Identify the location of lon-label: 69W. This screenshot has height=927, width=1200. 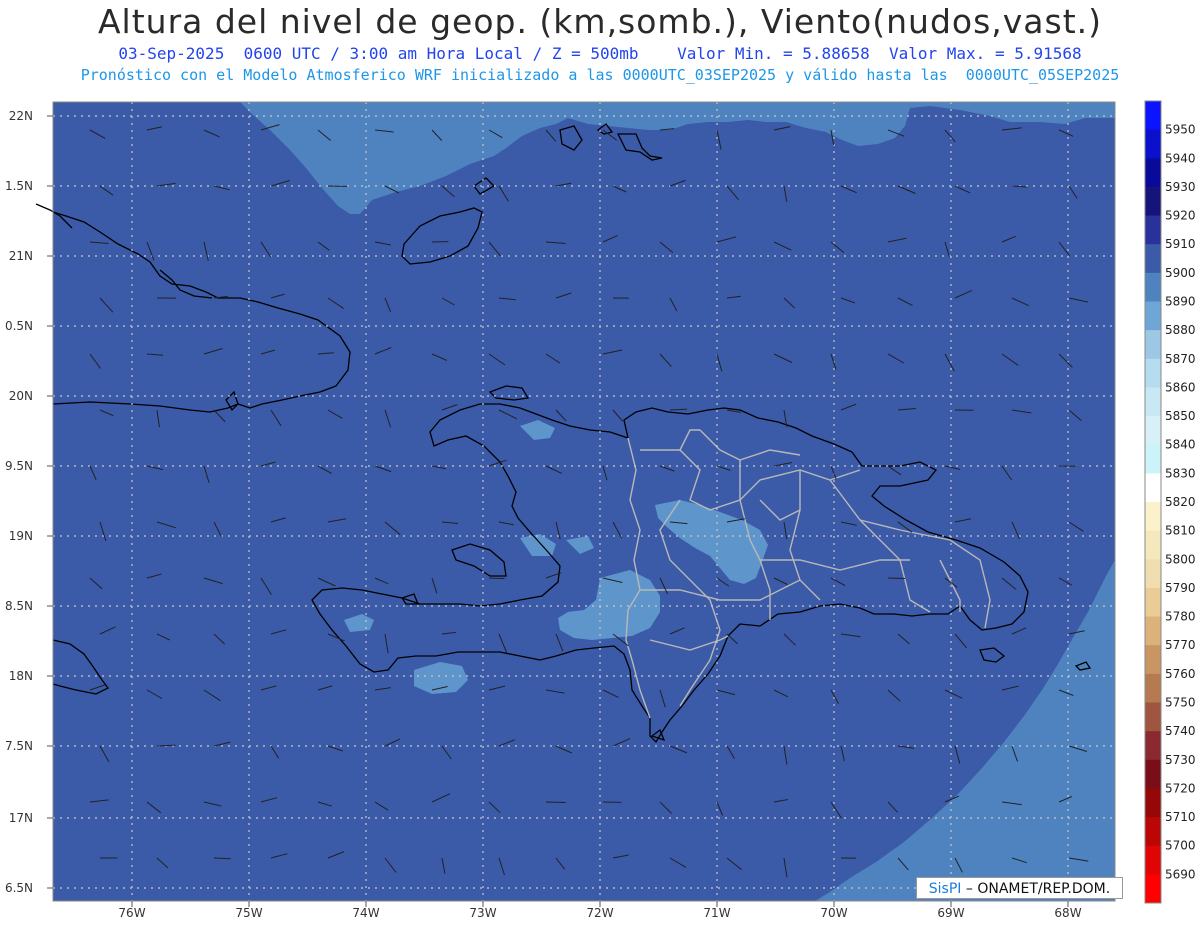
(950, 913).